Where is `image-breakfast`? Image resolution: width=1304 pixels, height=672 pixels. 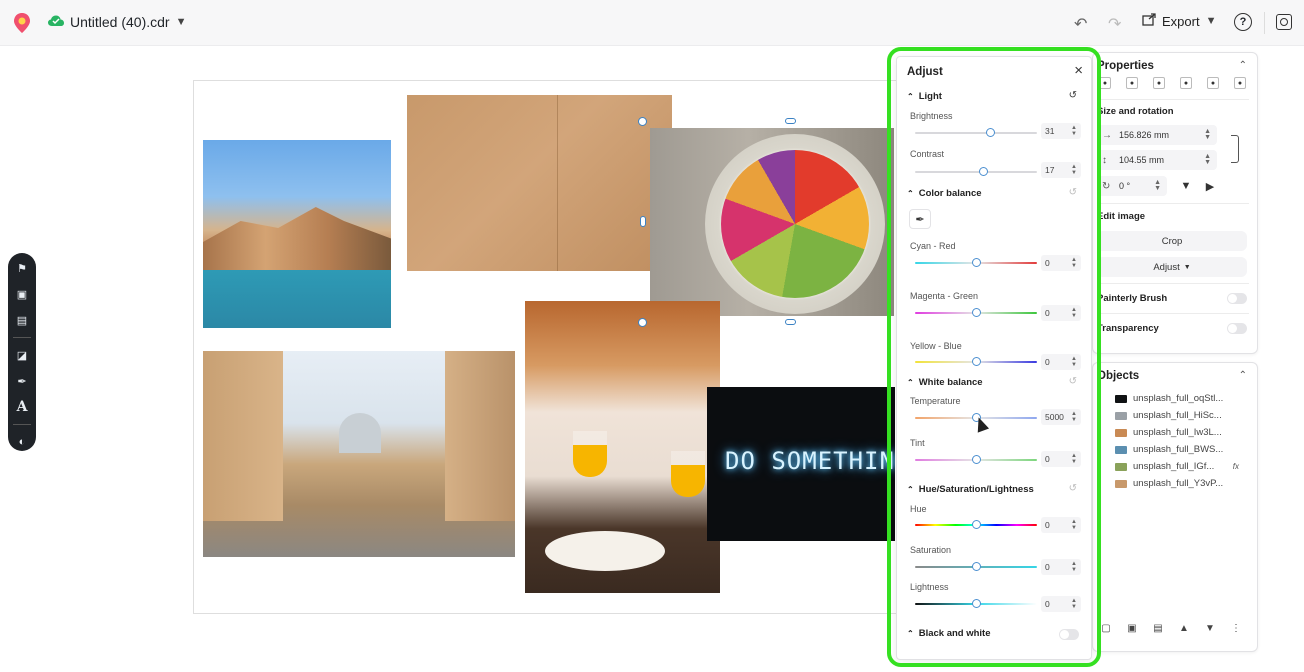
image-breakfast is located at coordinates (622, 447).